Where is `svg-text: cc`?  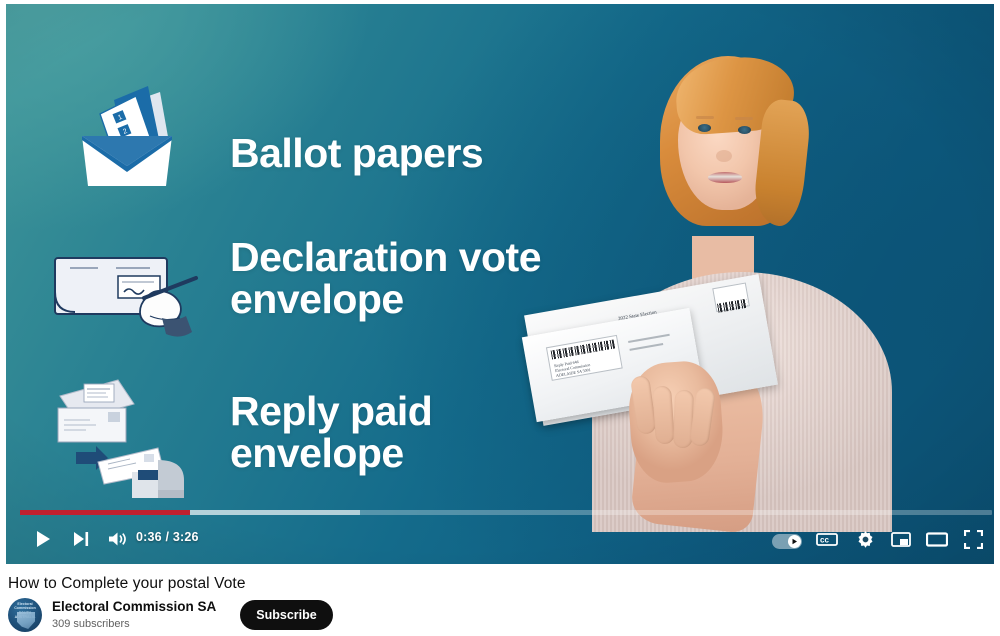 svg-text: cc is located at coordinates (824, 540).